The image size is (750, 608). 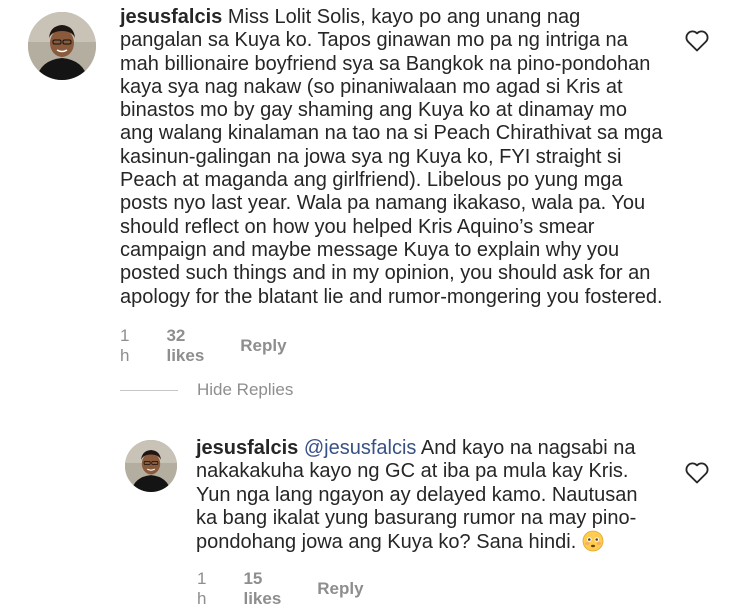 What do you see at coordinates (185, 346) in the screenshot?
I see `comment-likes-count: 32 likes` at bounding box center [185, 346].